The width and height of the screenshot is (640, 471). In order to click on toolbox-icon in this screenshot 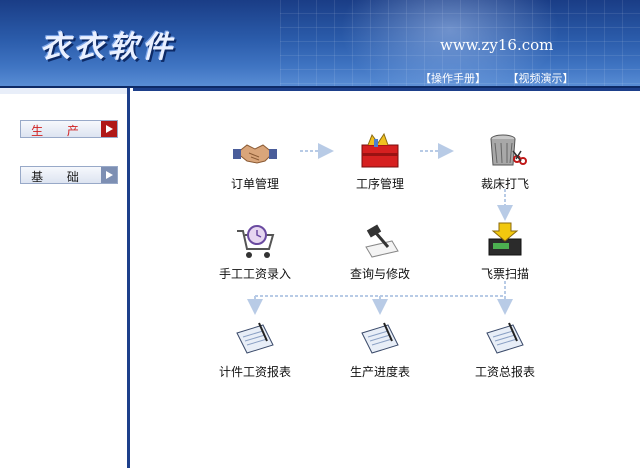, I will do `click(380, 150)`.